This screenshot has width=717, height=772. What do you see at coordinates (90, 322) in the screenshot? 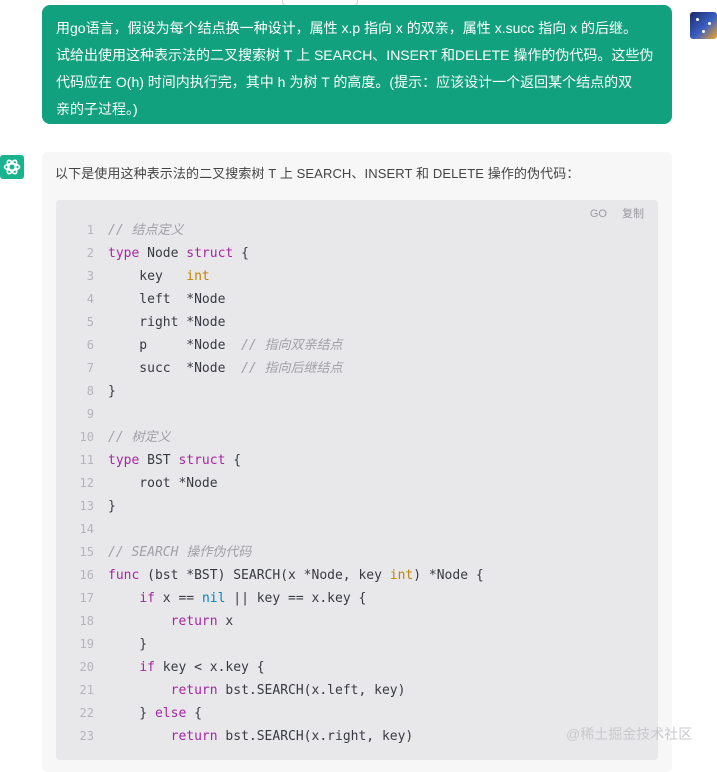
I see `line-number: 5` at bounding box center [90, 322].